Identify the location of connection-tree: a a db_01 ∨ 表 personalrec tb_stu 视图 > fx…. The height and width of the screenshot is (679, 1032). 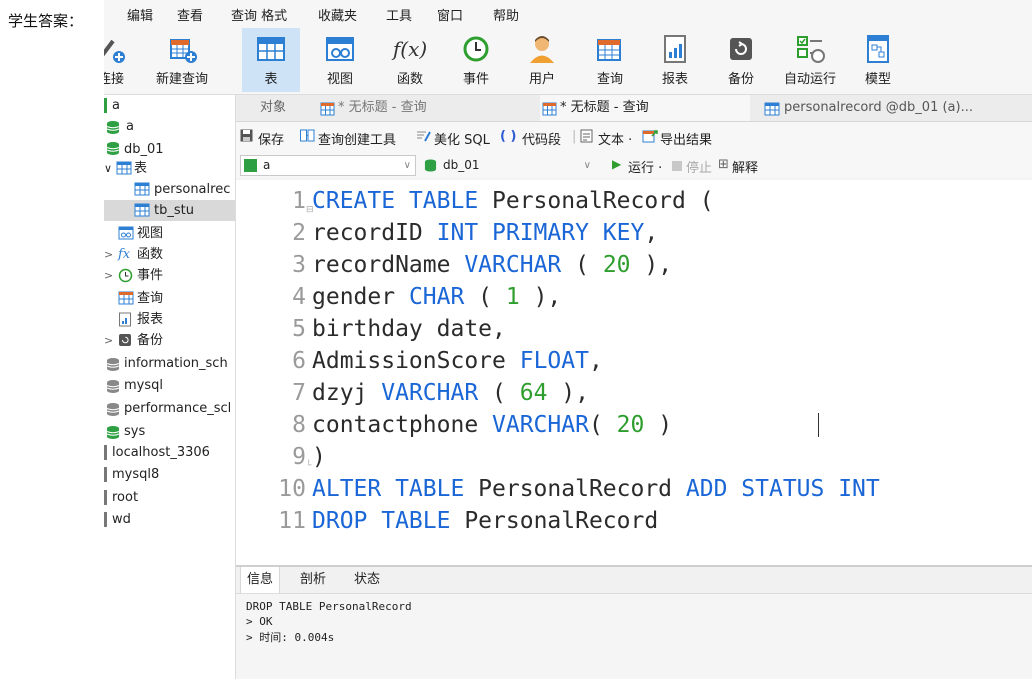
(170, 387).